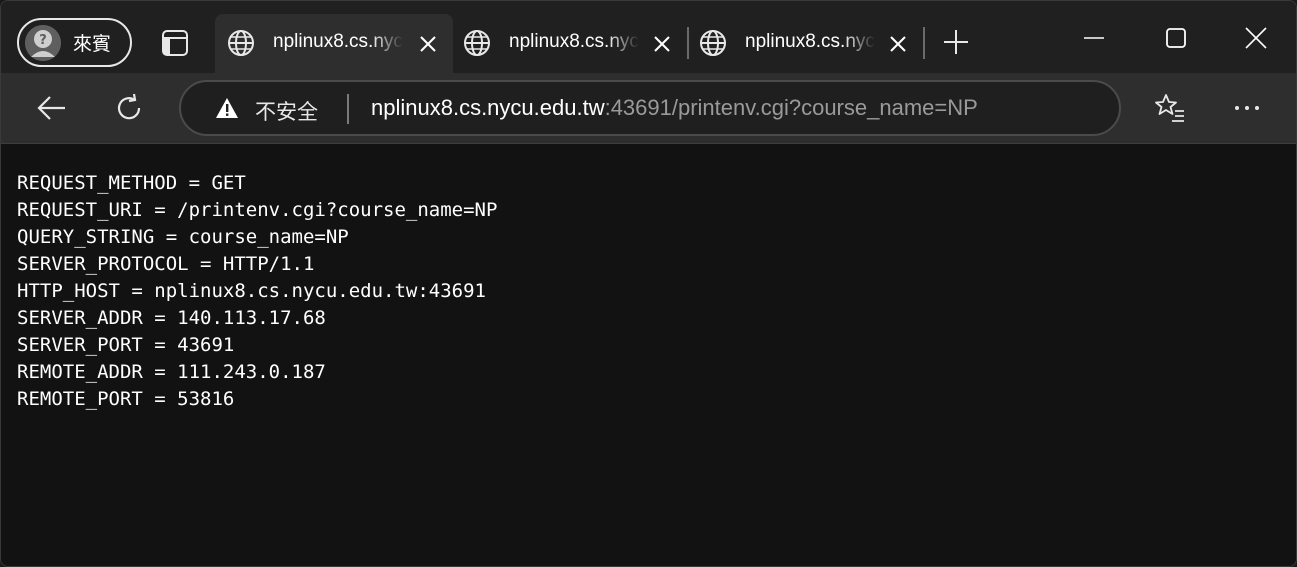 The width and height of the screenshot is (1297, 567). Describe the element at coordinates (52, 108) in the screenshot. I see `back-icon` at that location.